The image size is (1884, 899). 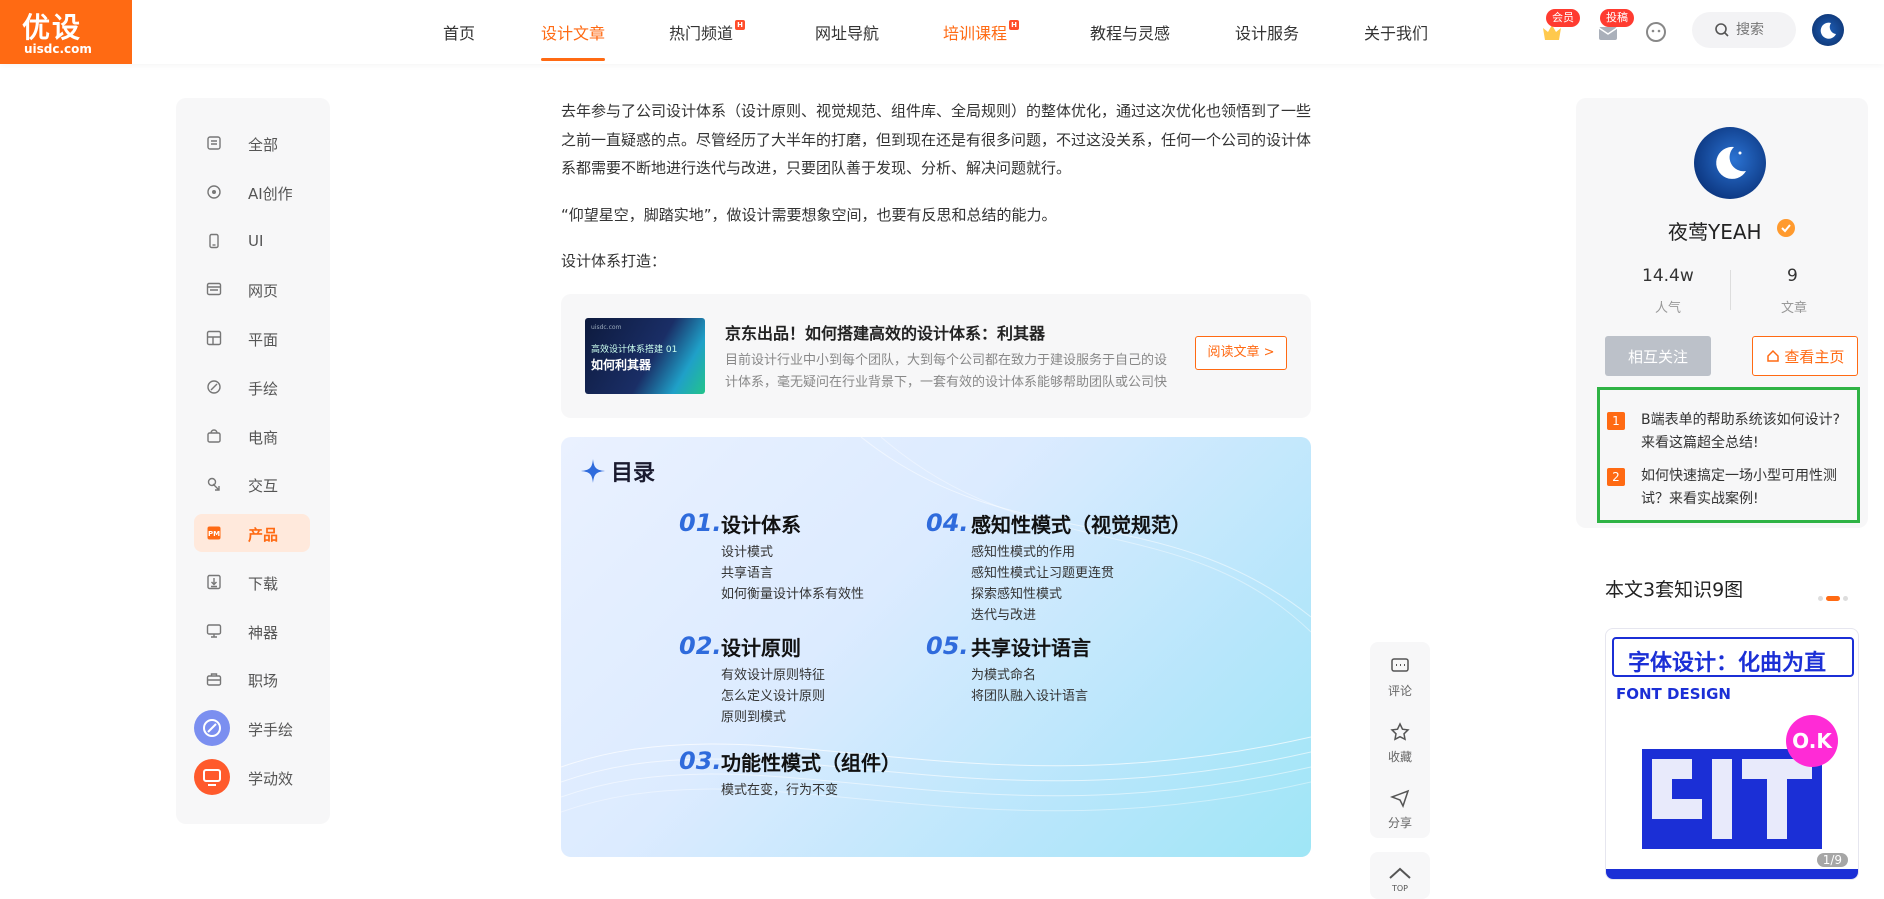 What do you see at coordinates (1031, 648) in the screenshot?
I see `toc-section-title: 共享设计语言` at bounding box center [1031, 648].